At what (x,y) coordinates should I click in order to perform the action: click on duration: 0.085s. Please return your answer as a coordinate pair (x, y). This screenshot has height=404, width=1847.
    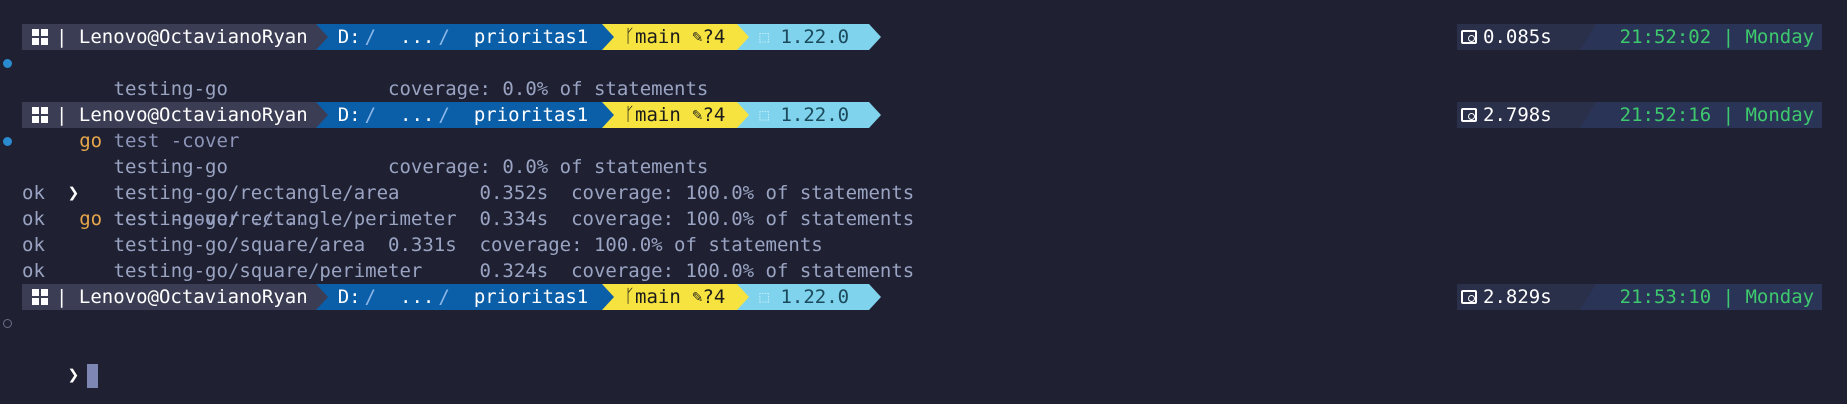
    Looking at the image, I should click on (1517, 37).